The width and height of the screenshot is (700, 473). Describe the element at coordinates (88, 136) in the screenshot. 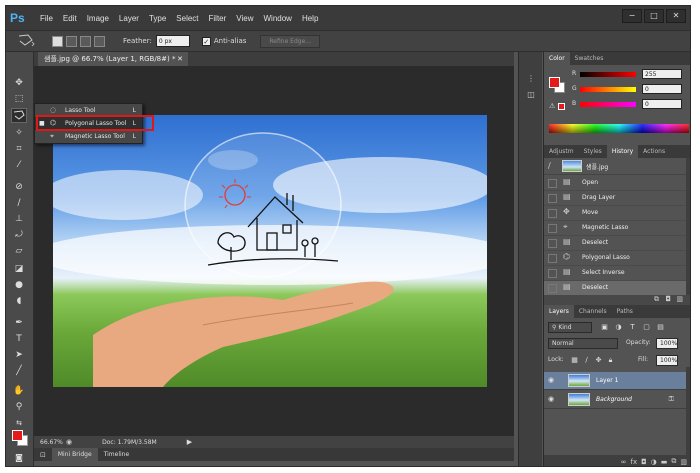

I see `flyout-magnetic-lasso-tool: ⌖ Magnetic Lasso Tool L` at that location.